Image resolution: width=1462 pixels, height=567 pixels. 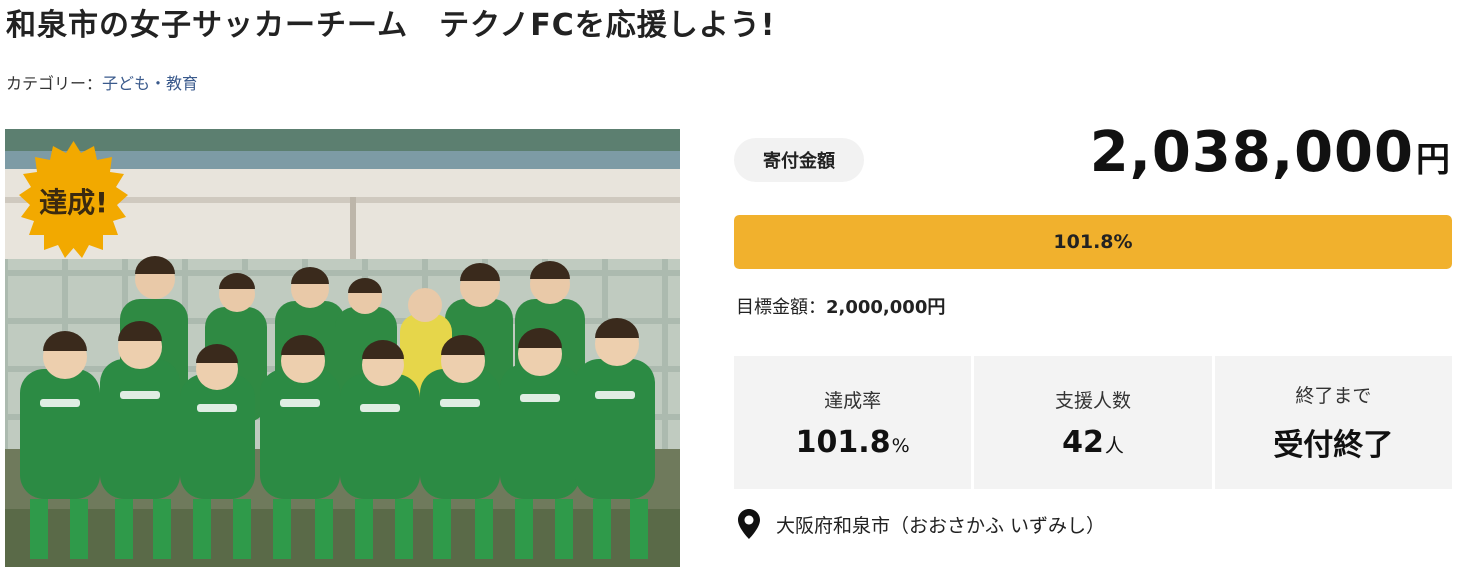 I want to click on category-line: カテゴリー：子ども・教育, so click(x=102, y=82).